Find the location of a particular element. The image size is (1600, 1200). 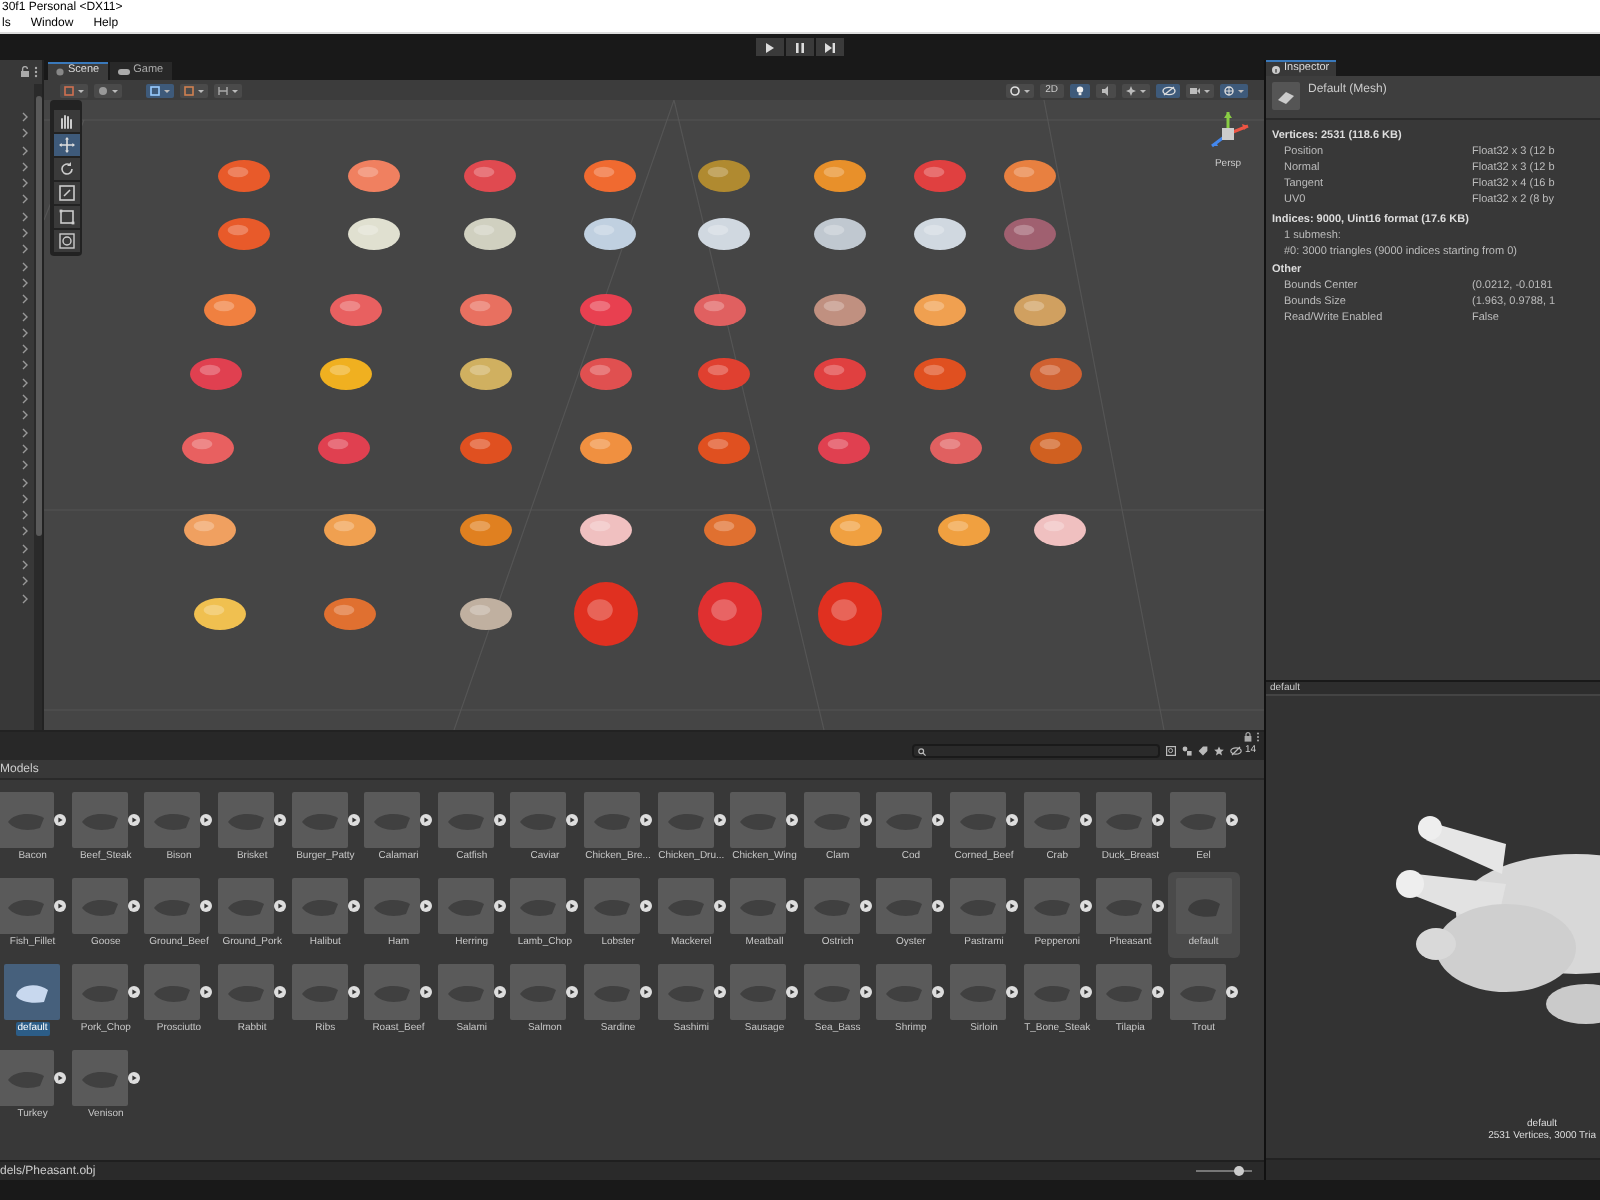

search-field is located at coordinates (1036, 751).